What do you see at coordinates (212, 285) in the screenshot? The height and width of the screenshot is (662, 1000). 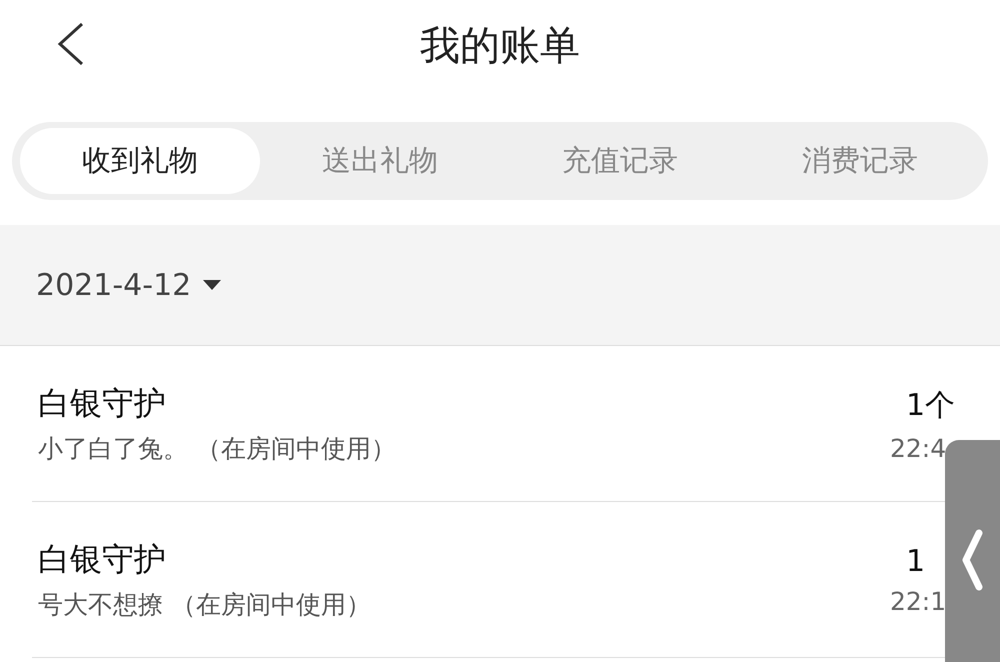 I see `caret-icon` at bounding box center [212, 285].